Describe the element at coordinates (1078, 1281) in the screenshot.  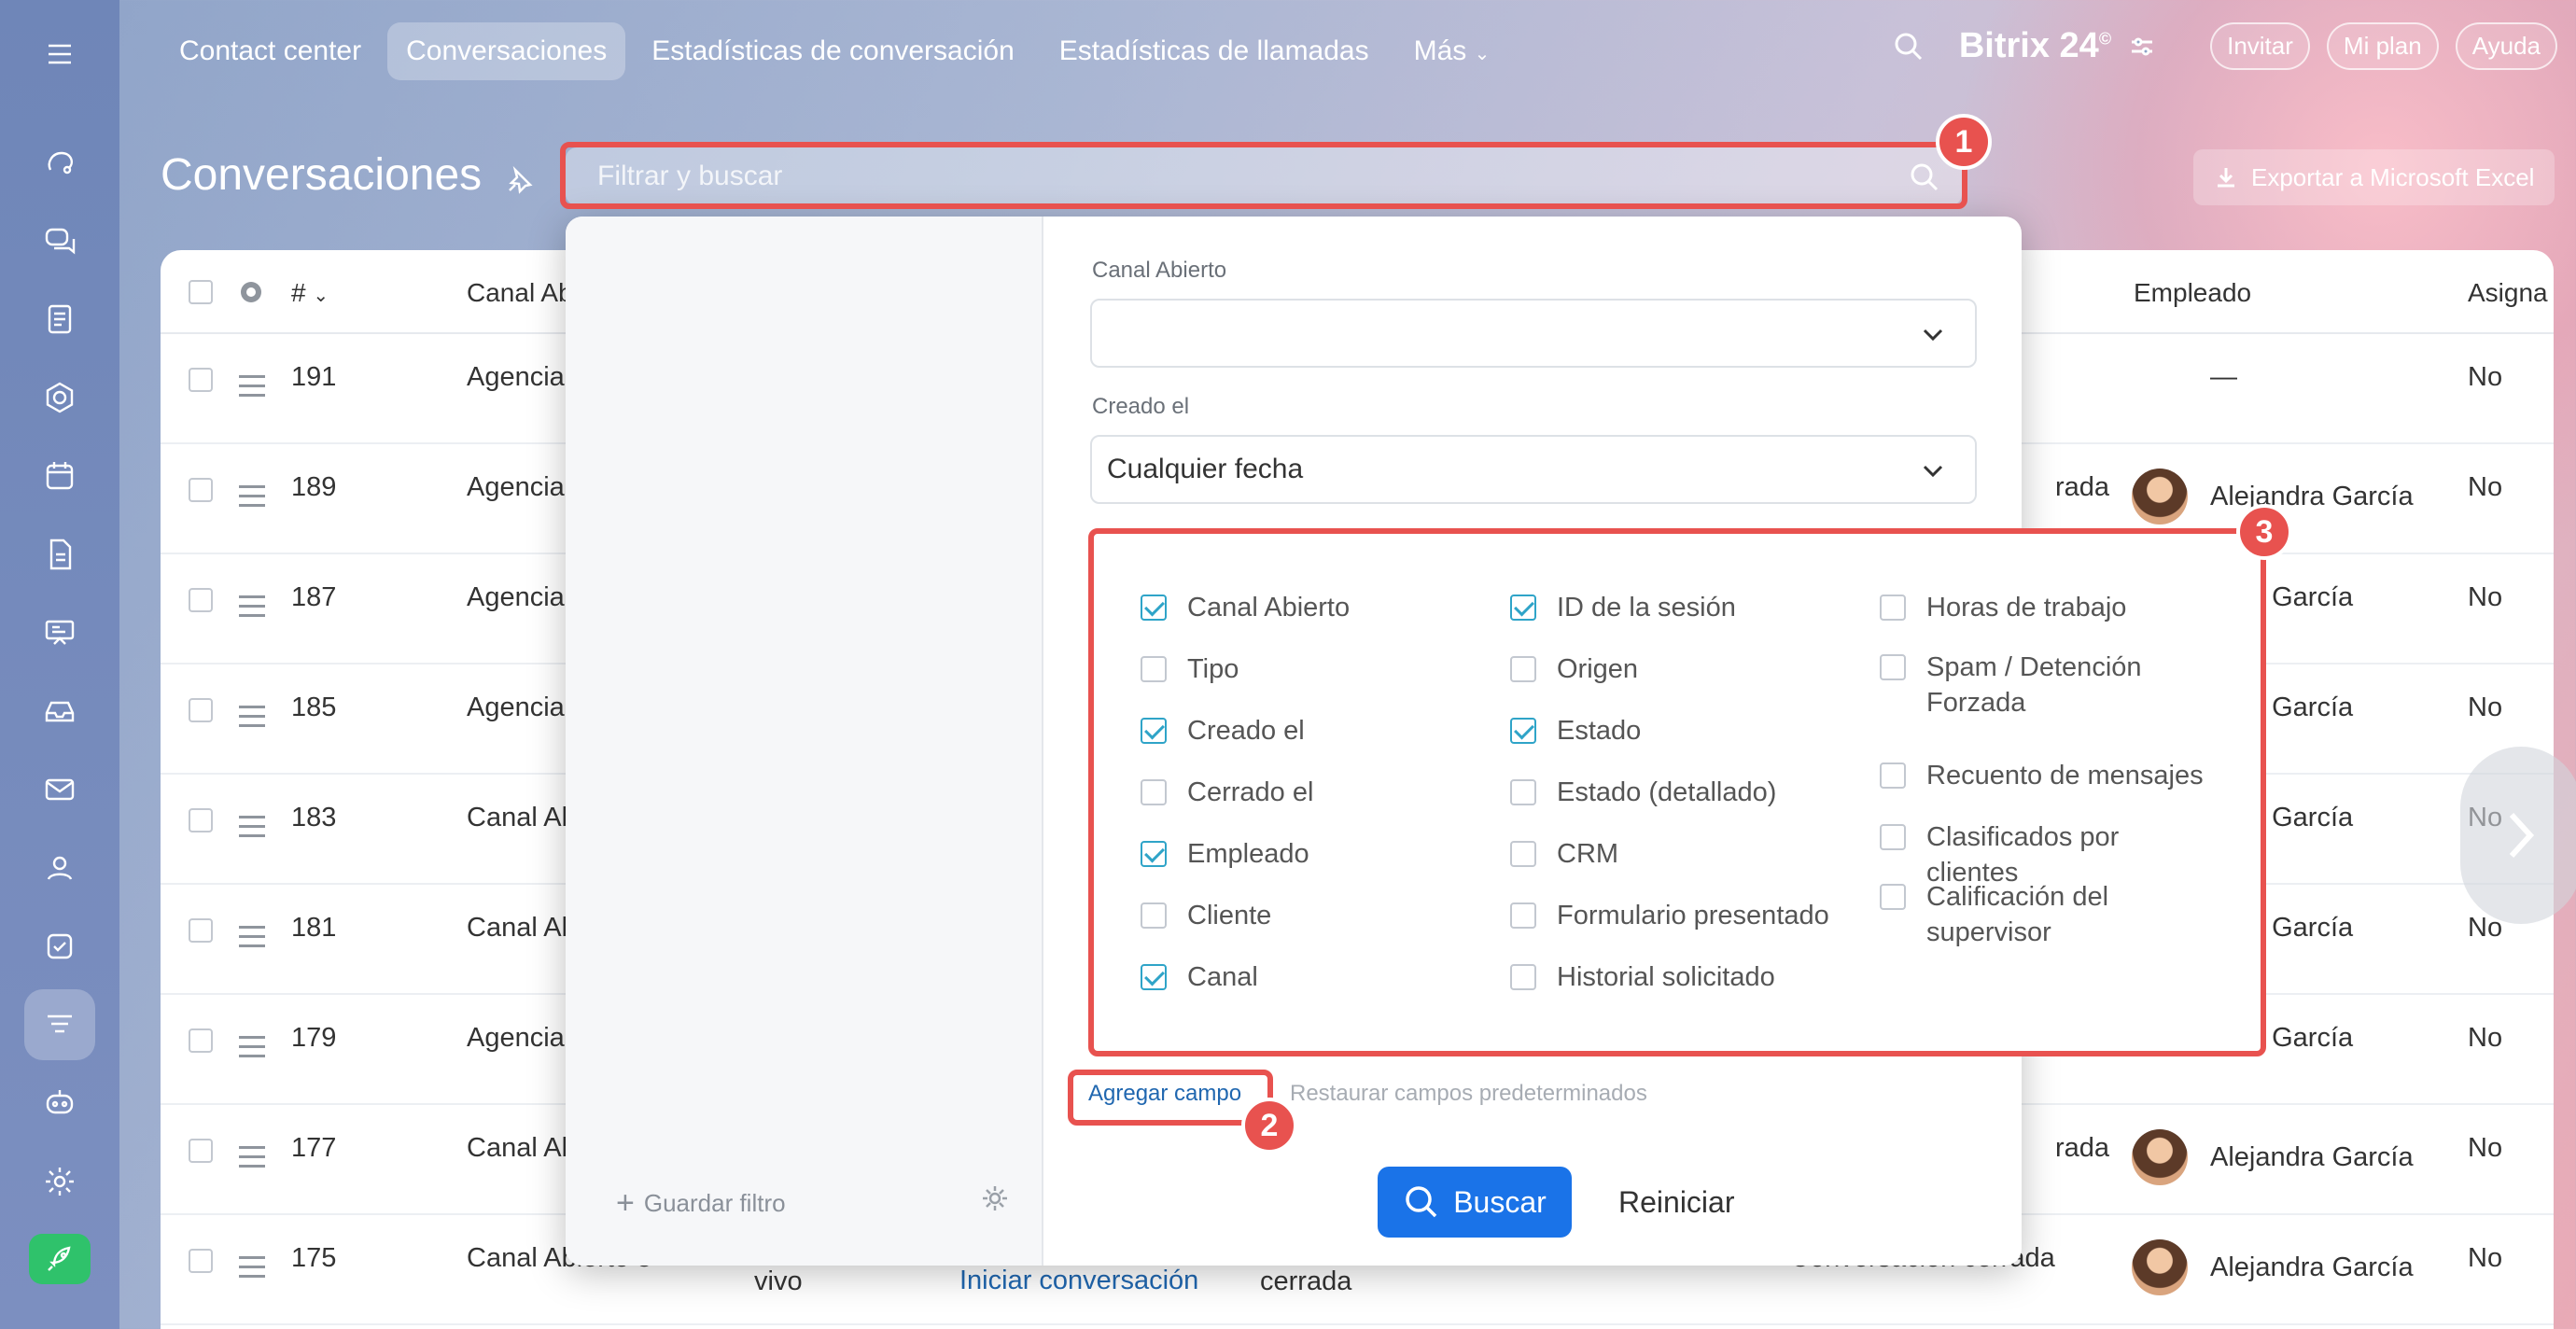
I see `start-conversation-link: Iniciar conversación` at that location.